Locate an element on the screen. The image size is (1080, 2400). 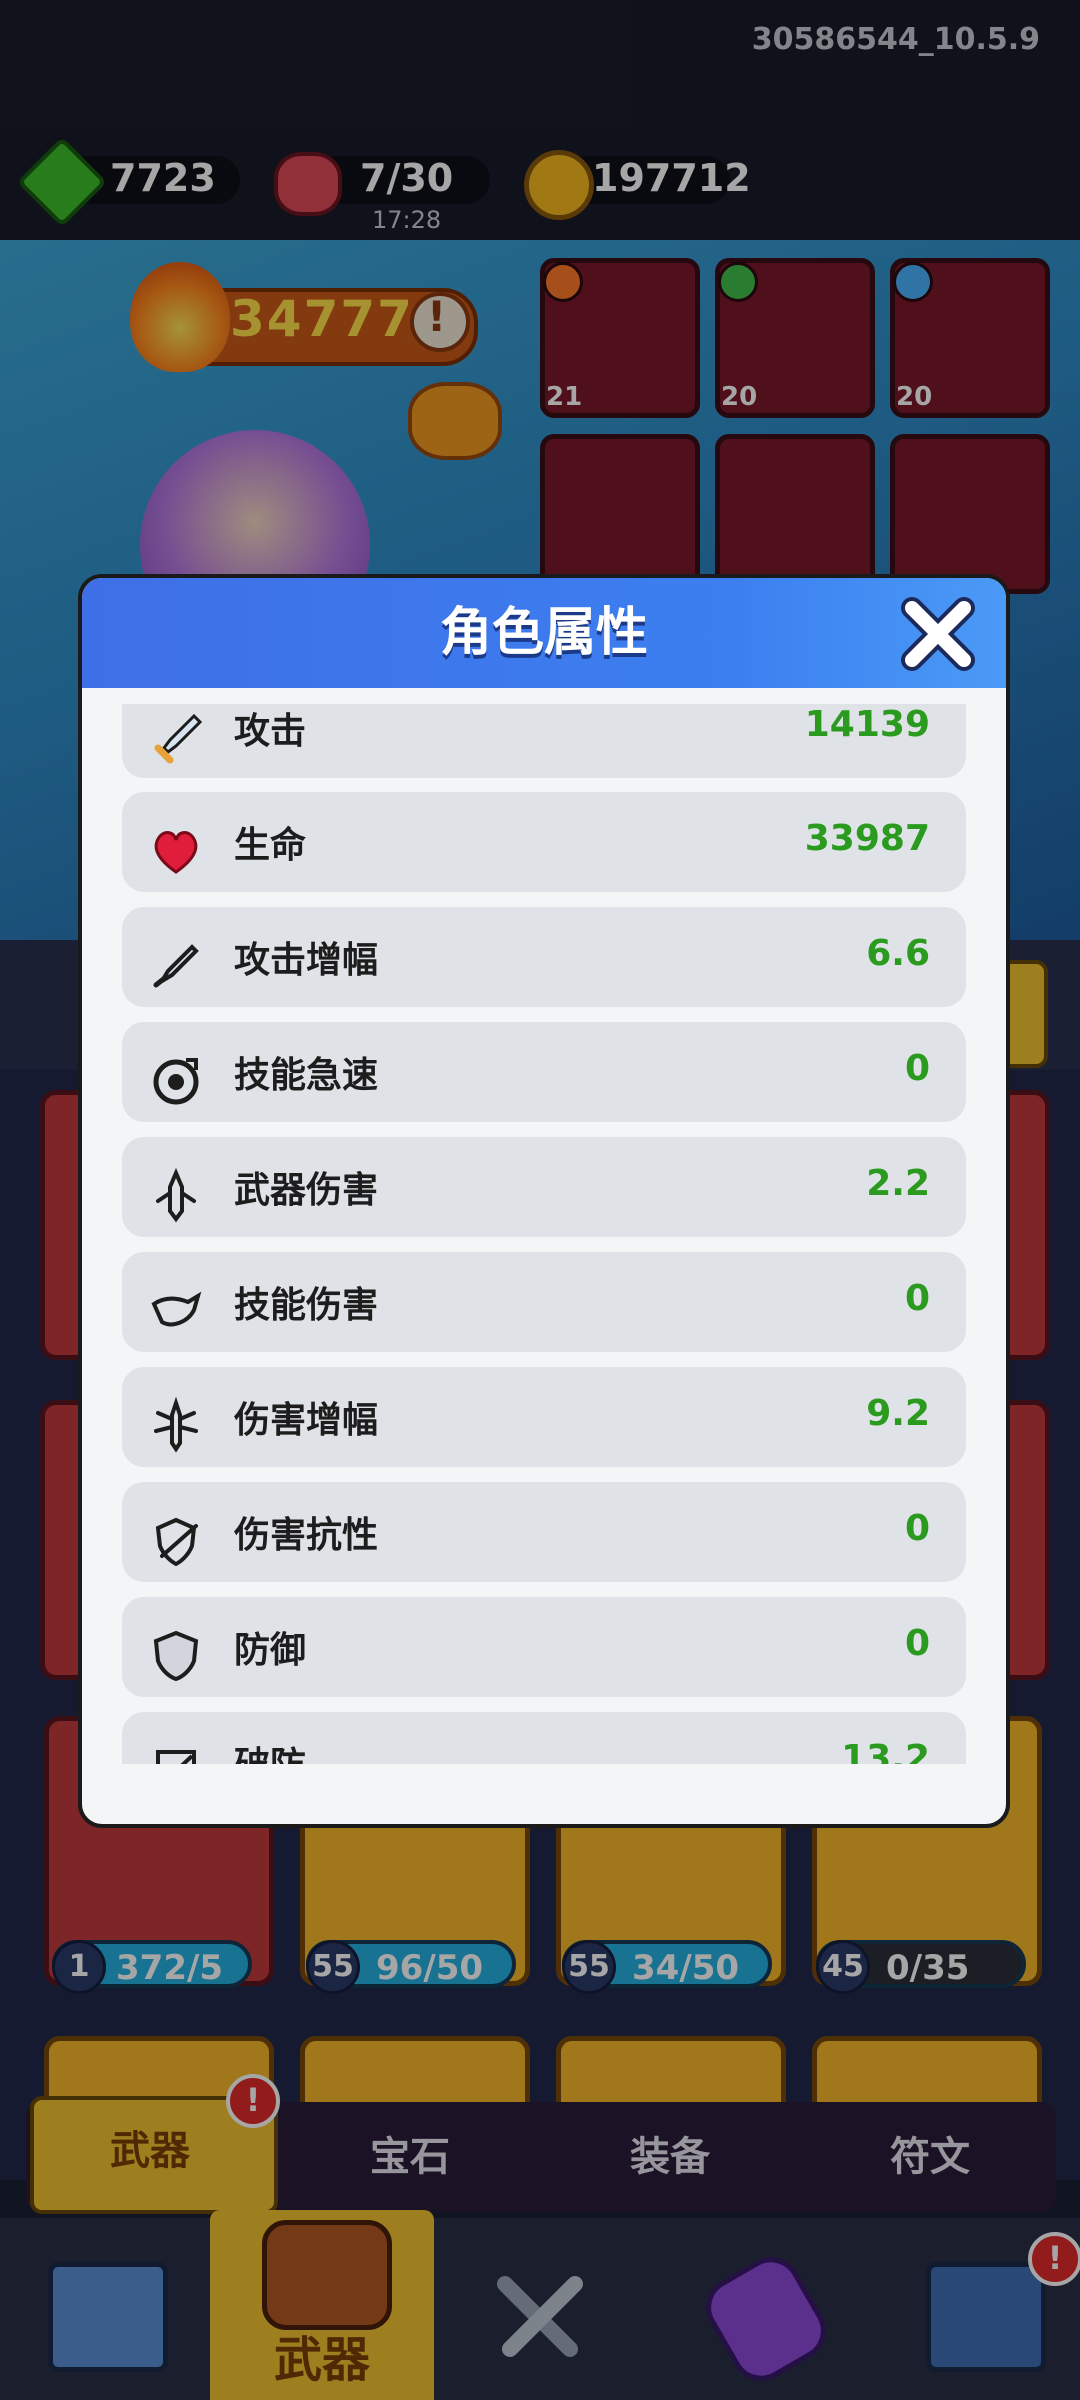
attack-boost-icon is located at coordinates (176, 966).